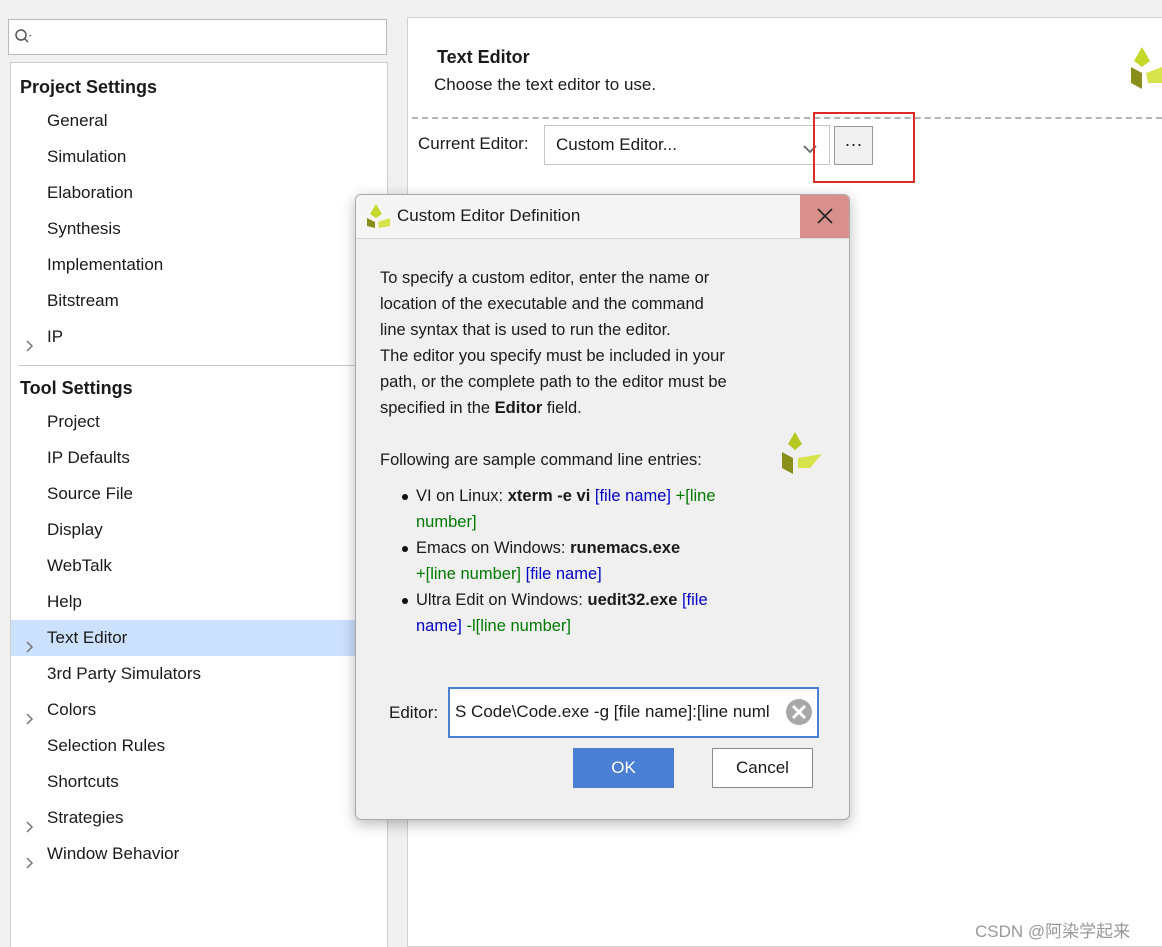 Image resolution: width=1162 pixels, height=947 pixels. Describe the element at coordinates (199, 854) in the screenshot. I see `sidebar-item-window-behavior: Window Behavior` at that location.